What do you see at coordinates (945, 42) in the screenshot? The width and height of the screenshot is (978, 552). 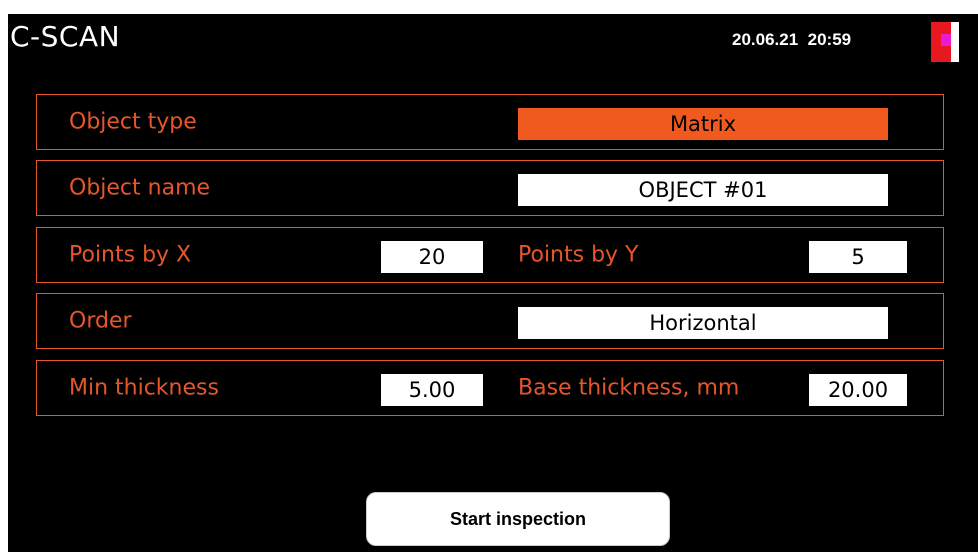 I see `status-indicator-icon` at bounding box center [945, 42].